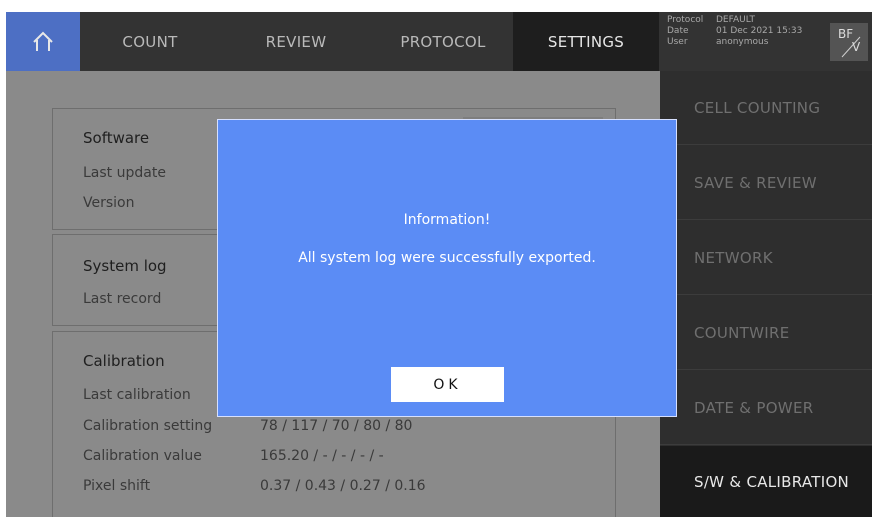 The width and height of the screenshot is (872, 517). I want to click on tab-settings: SETTINGS, so click(586, 41).